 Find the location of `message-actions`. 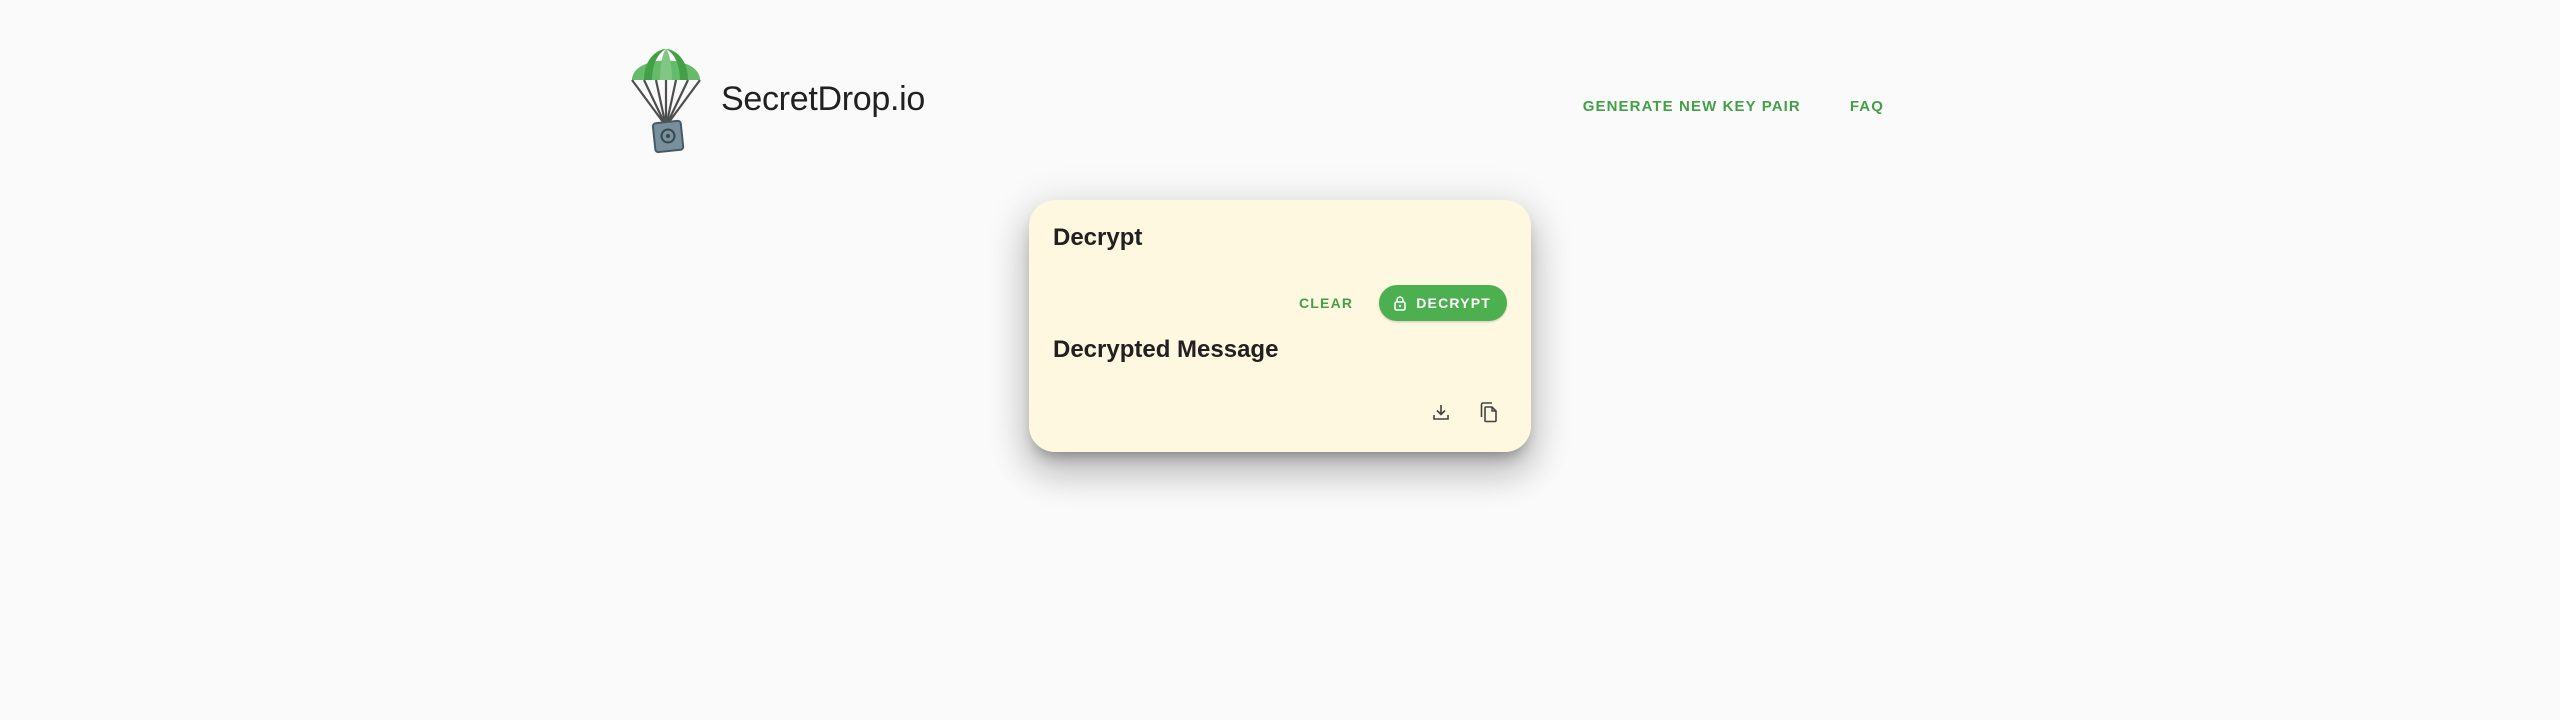

message-actions is located at coordinates (1459, 414).